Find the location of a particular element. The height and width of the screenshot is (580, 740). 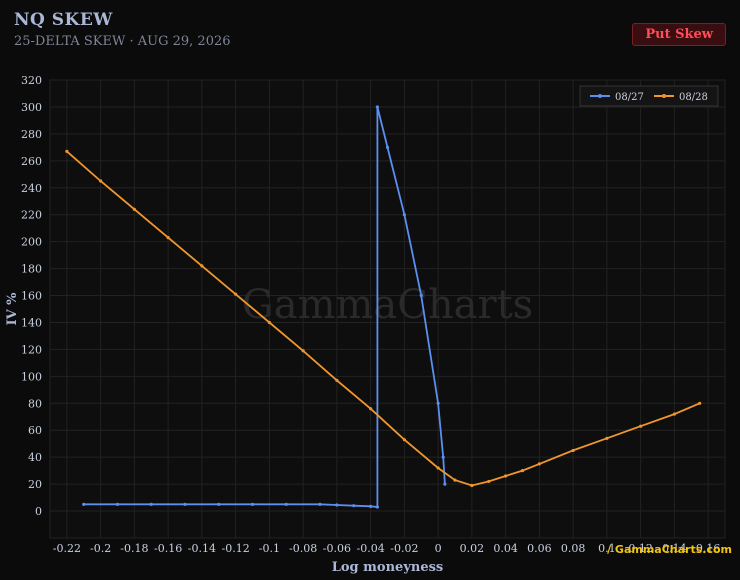

y-tick-label: 220 is located at coordinates (31, 215).